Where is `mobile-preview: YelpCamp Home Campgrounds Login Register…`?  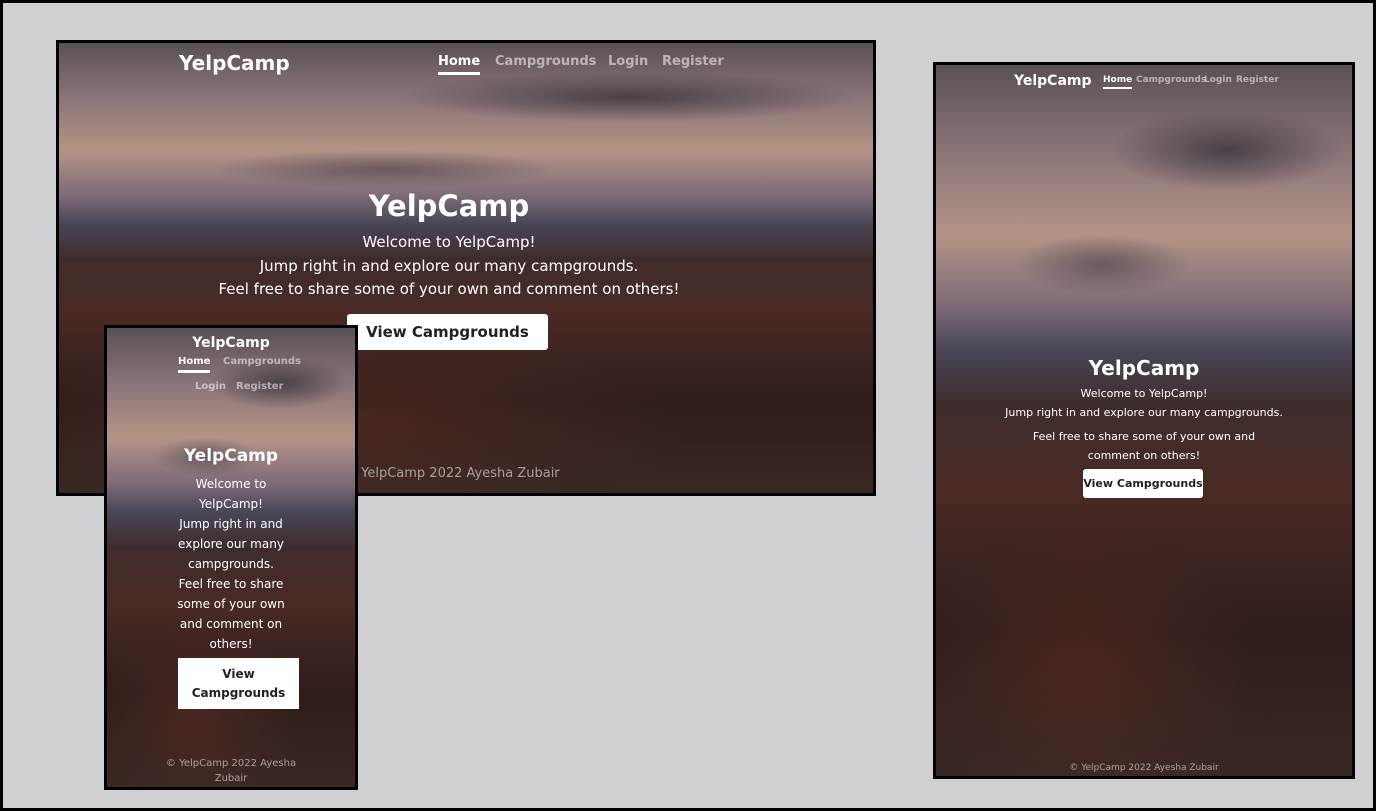 mobile-preview: YelpCamp Home Campgrounds Login Register… is located at coordinates (231, 557).